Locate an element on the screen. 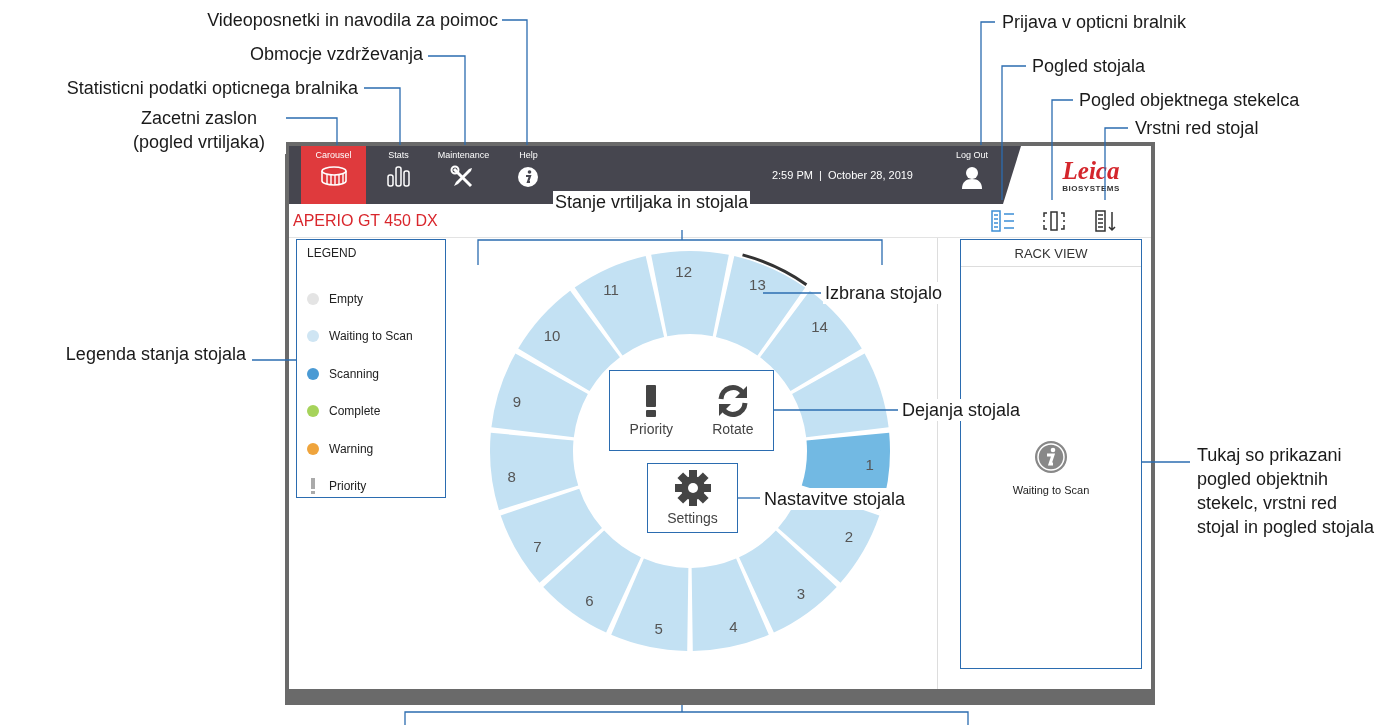 The height and width of the screenshot is (726, 1385). rack-segment is located at coordinates (840, 395).